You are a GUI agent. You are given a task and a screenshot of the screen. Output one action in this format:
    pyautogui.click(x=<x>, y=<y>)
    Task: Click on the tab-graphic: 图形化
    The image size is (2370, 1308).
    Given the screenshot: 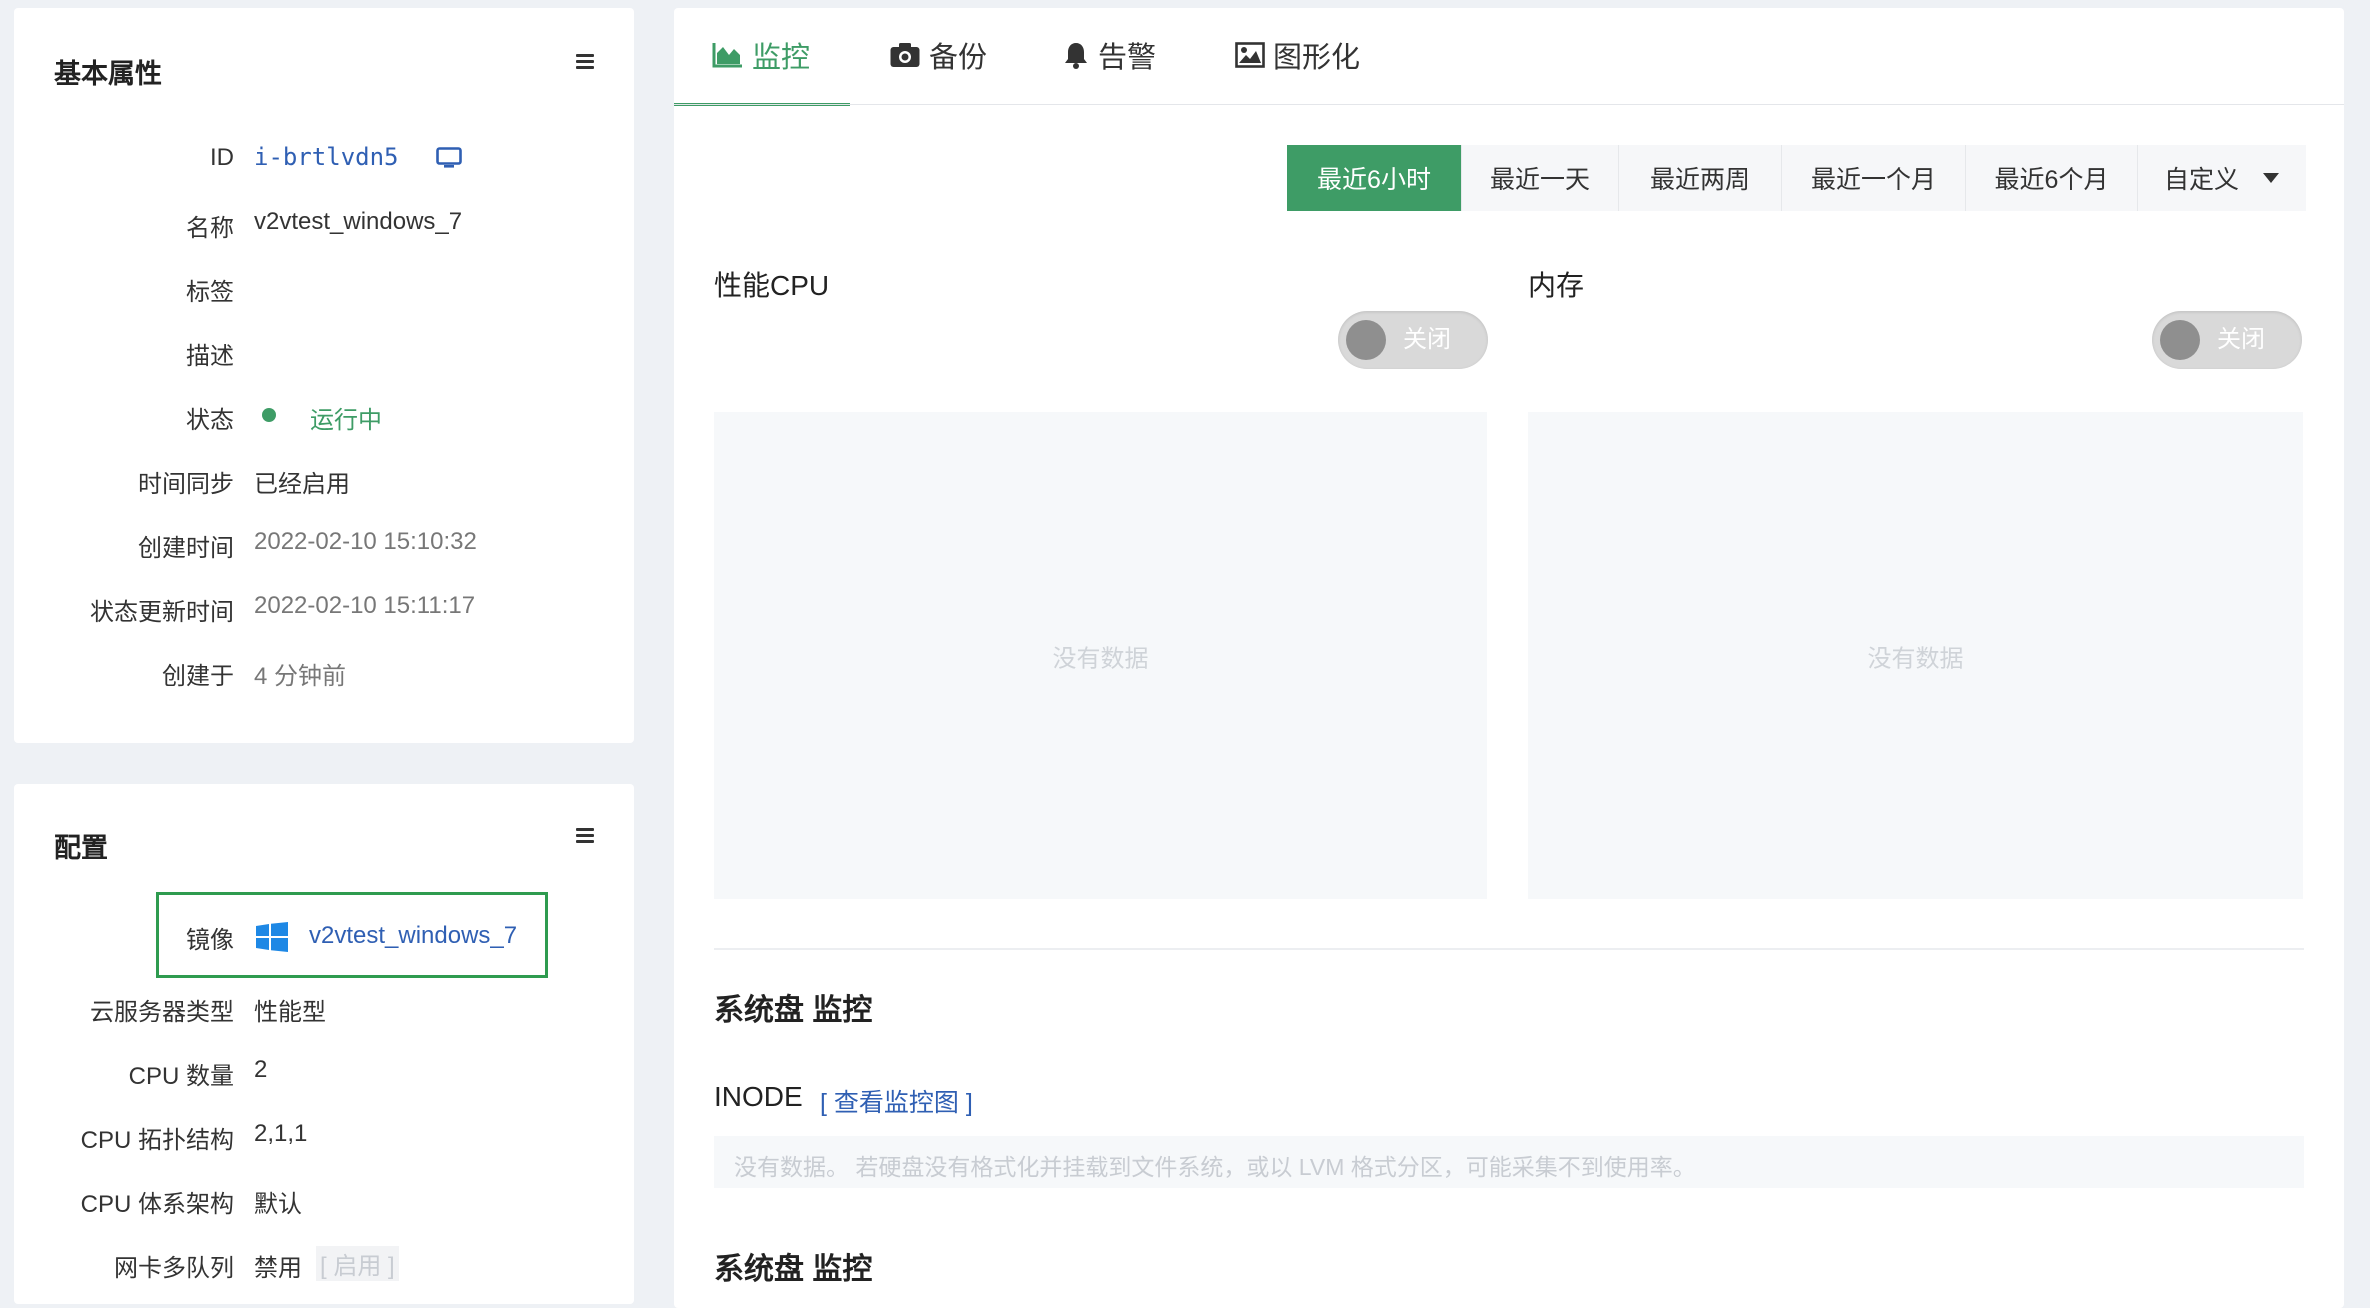 What is the action you would take?
    pyautogui.click(x=1297, y=55)
    